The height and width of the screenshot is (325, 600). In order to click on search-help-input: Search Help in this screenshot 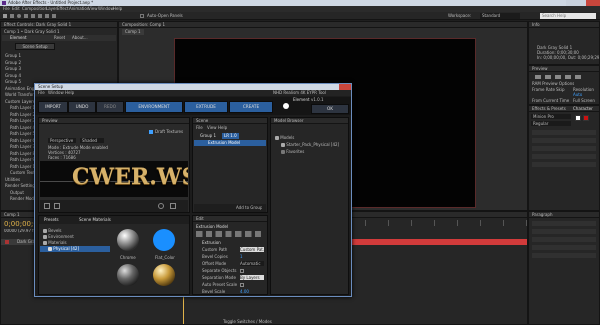, I will do `click(568, 16)`.